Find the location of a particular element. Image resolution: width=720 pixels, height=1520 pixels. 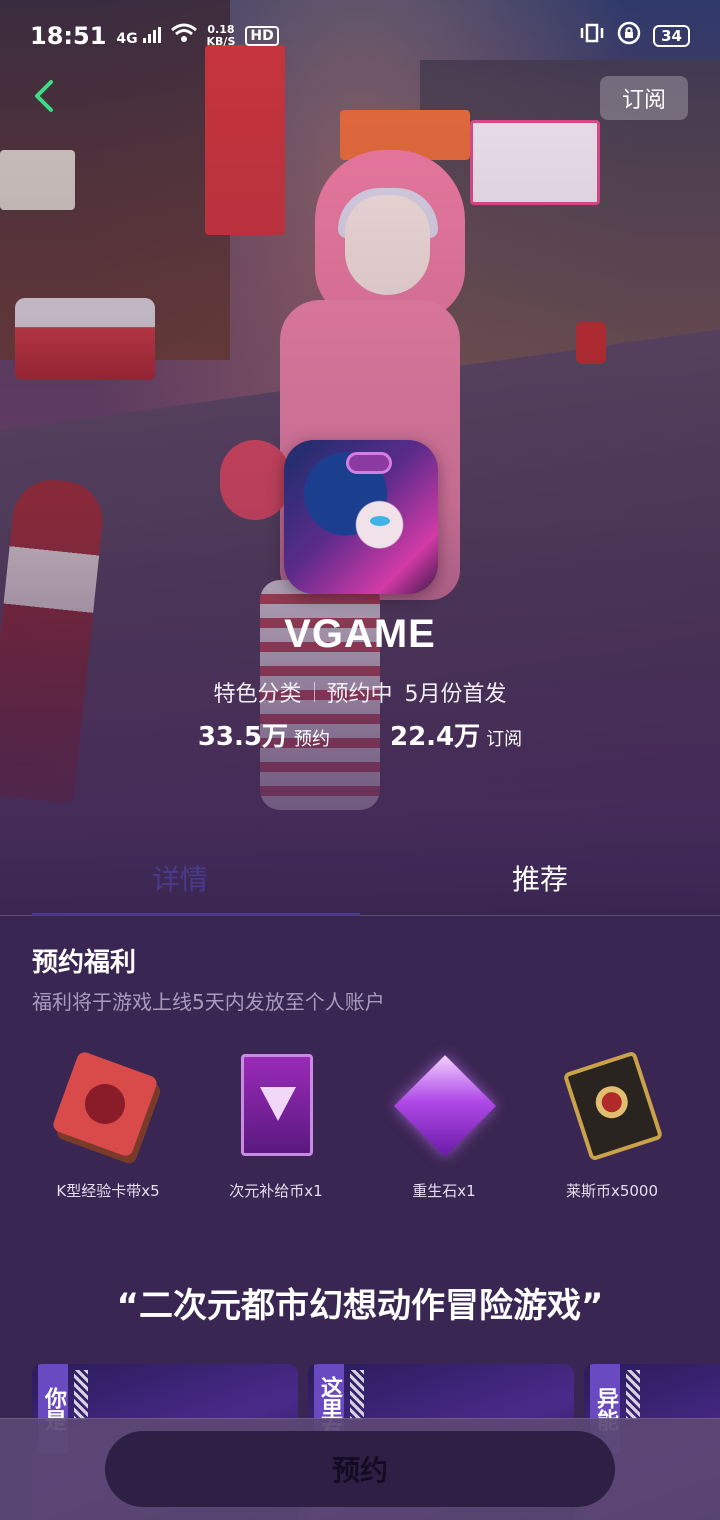

rotation-lock-icon is located at coordinates (629, 36).